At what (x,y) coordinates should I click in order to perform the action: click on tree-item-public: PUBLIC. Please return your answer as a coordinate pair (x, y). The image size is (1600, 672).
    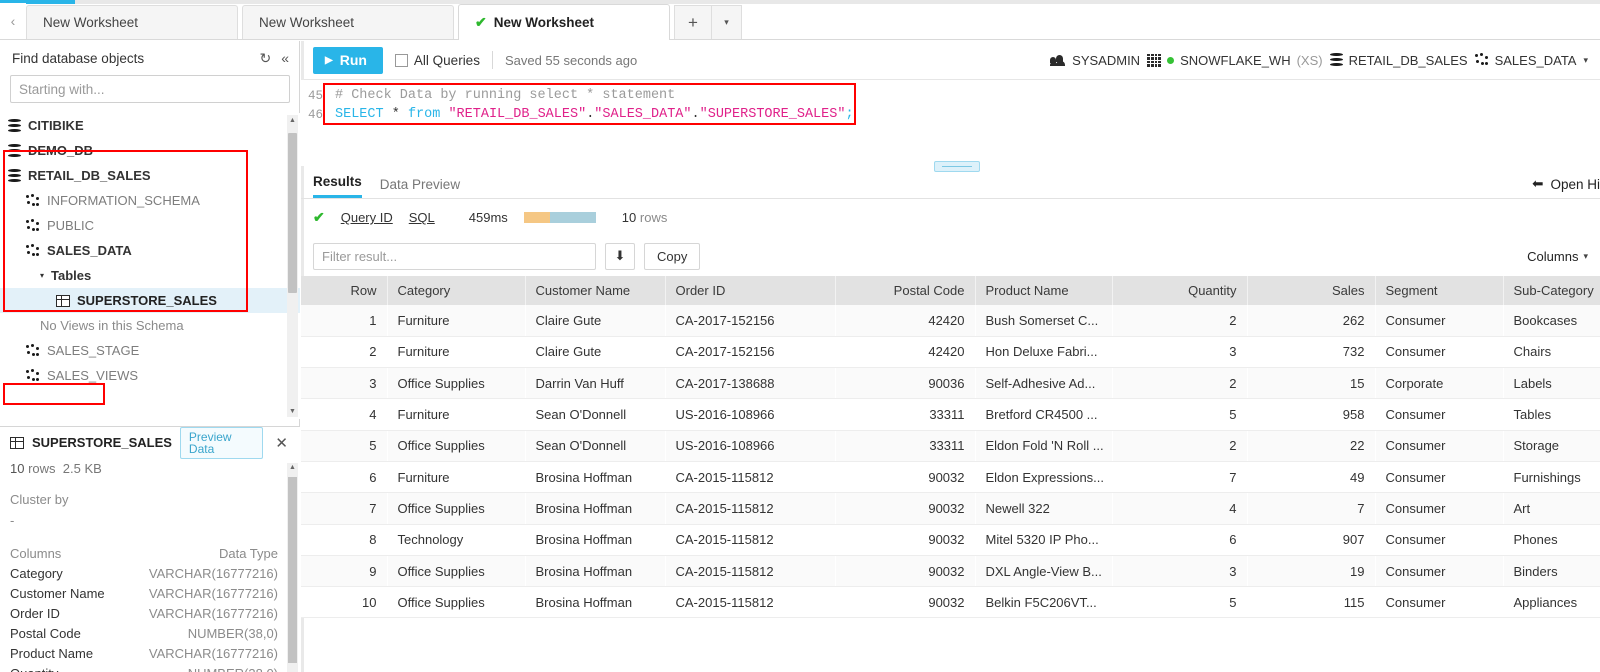
    Looking at the image, I should click on (150, 225).